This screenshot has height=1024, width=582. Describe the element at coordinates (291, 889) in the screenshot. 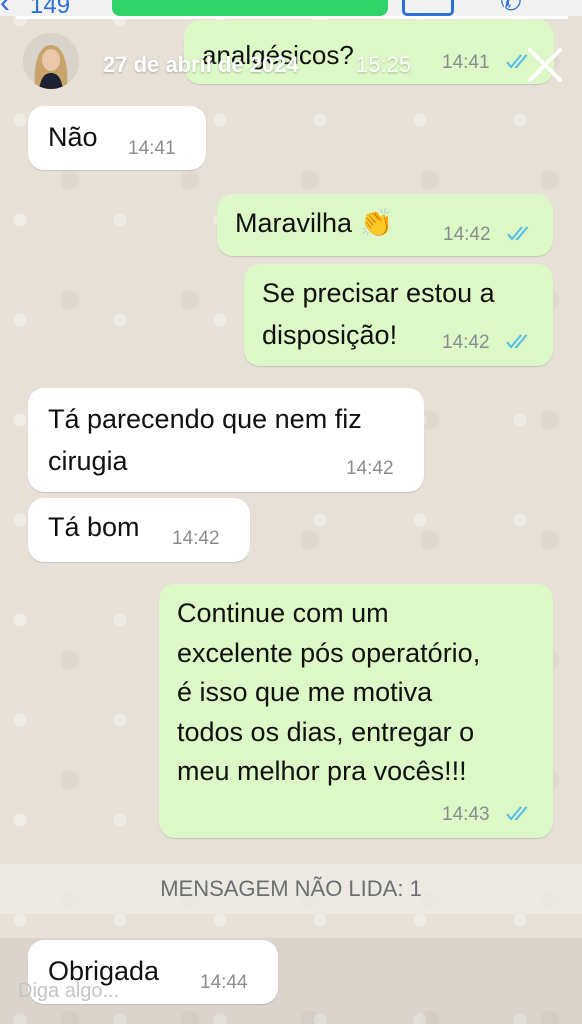

I see `unread-messages-banner: MENSAGEM NÃO LIDA: 1` at that location.